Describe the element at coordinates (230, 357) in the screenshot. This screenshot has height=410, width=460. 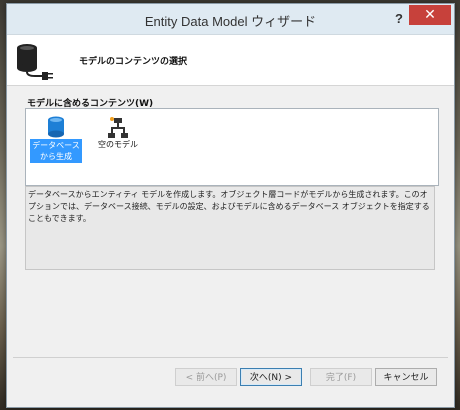
I see `footer-separator` at that location.